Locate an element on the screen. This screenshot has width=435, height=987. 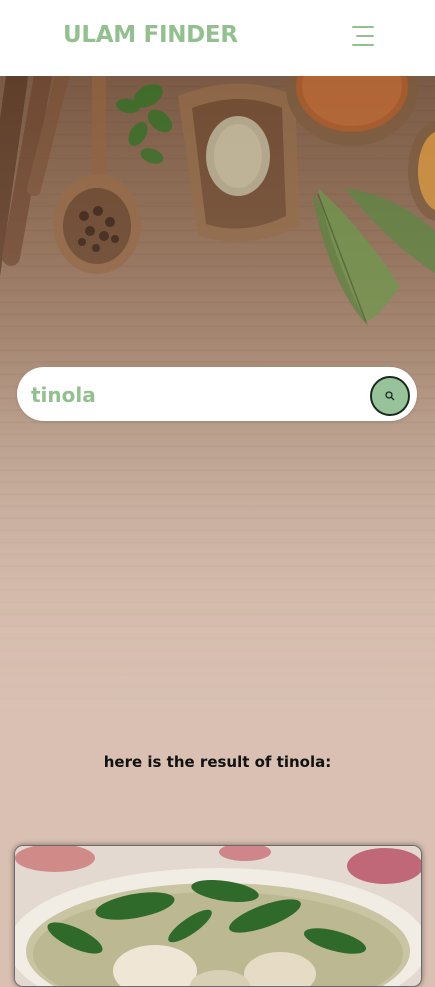
search-icon is located at coordinates (390, 396).